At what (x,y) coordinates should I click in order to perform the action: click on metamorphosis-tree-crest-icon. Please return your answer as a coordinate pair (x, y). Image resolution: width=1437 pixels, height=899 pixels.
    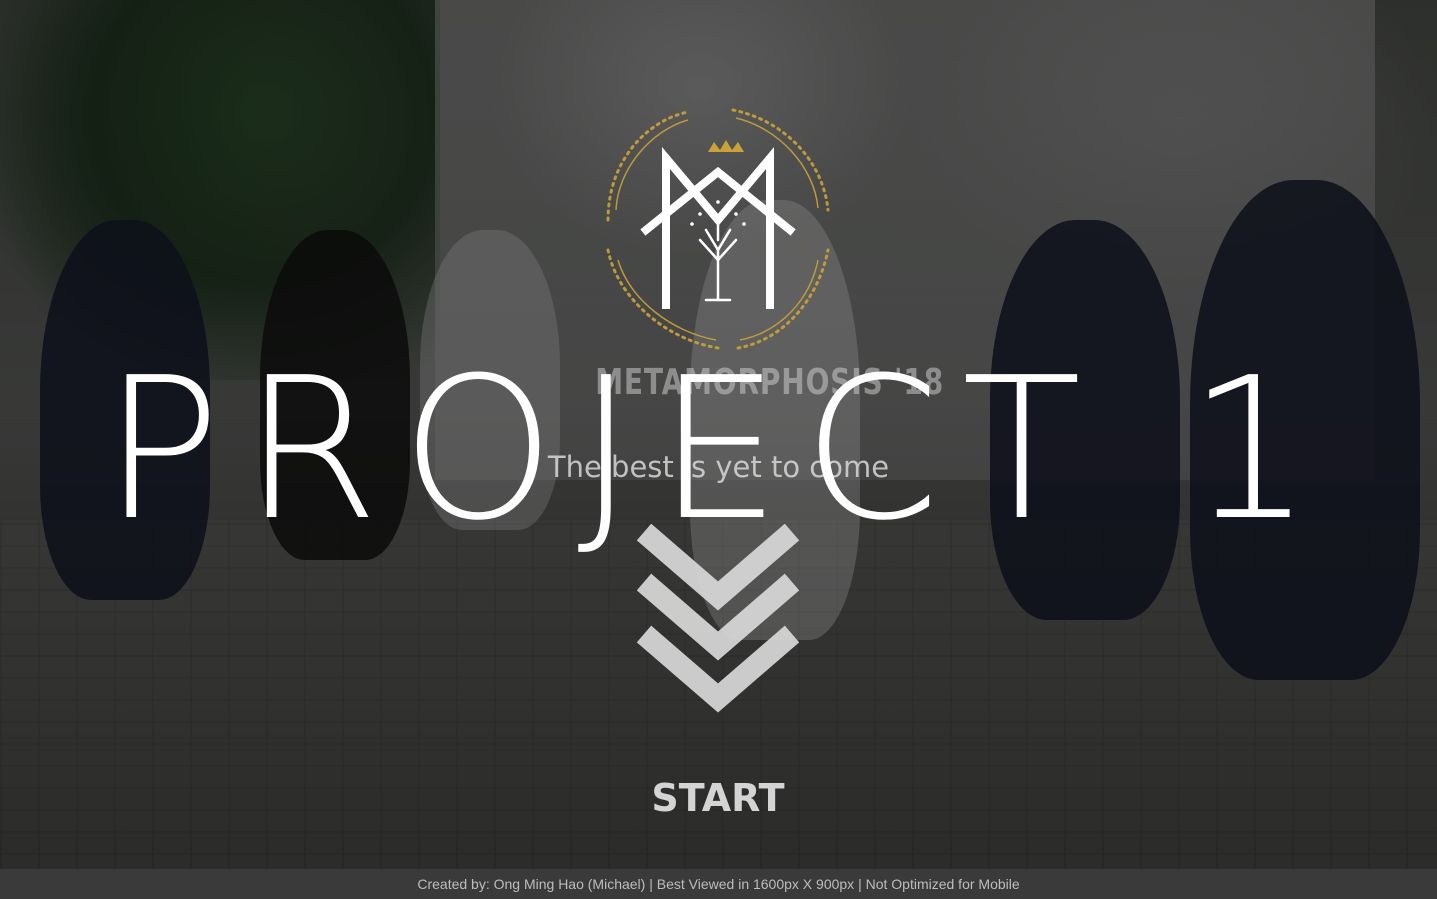
    Looking at the image, I should click on (718, 229).